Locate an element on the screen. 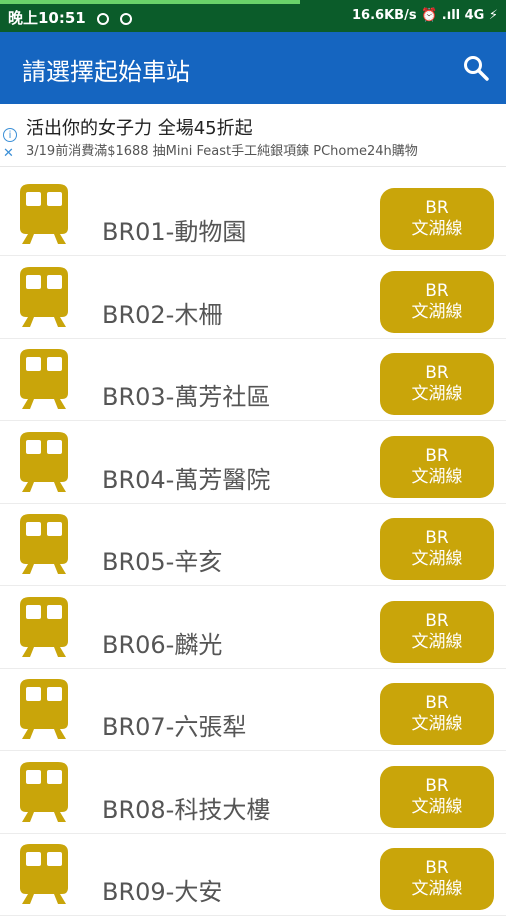 The image size is (506, 916). station-name: BR06-麟光 is located at coordinates (162, 644).